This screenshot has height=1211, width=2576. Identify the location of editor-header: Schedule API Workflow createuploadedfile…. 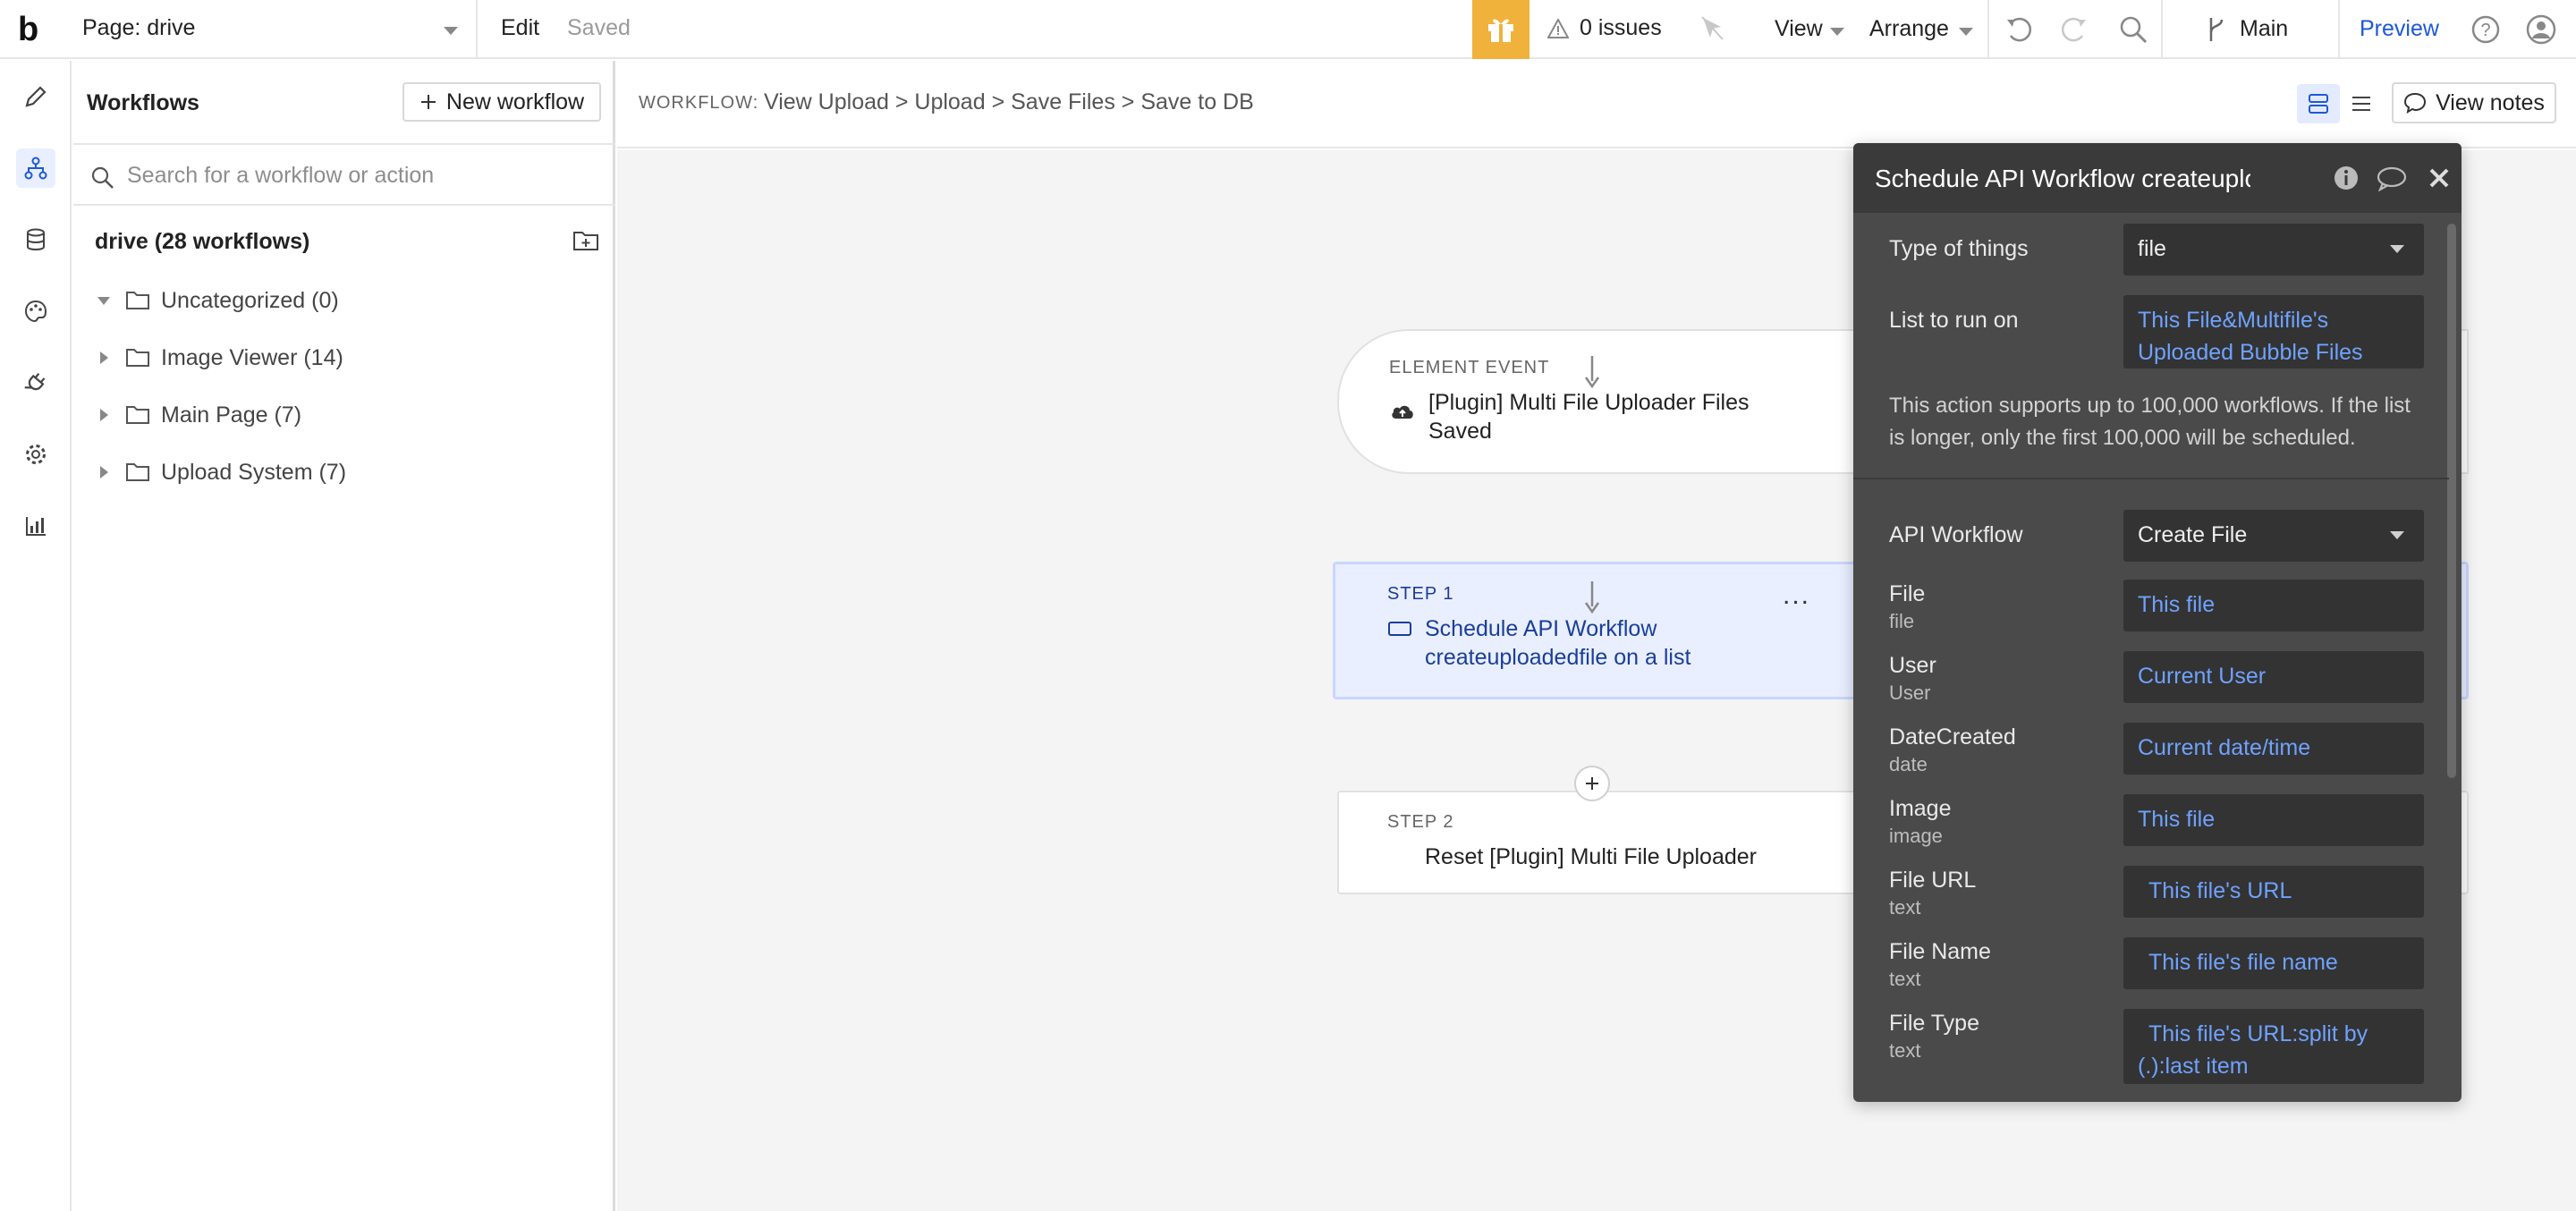
(2157, 178).